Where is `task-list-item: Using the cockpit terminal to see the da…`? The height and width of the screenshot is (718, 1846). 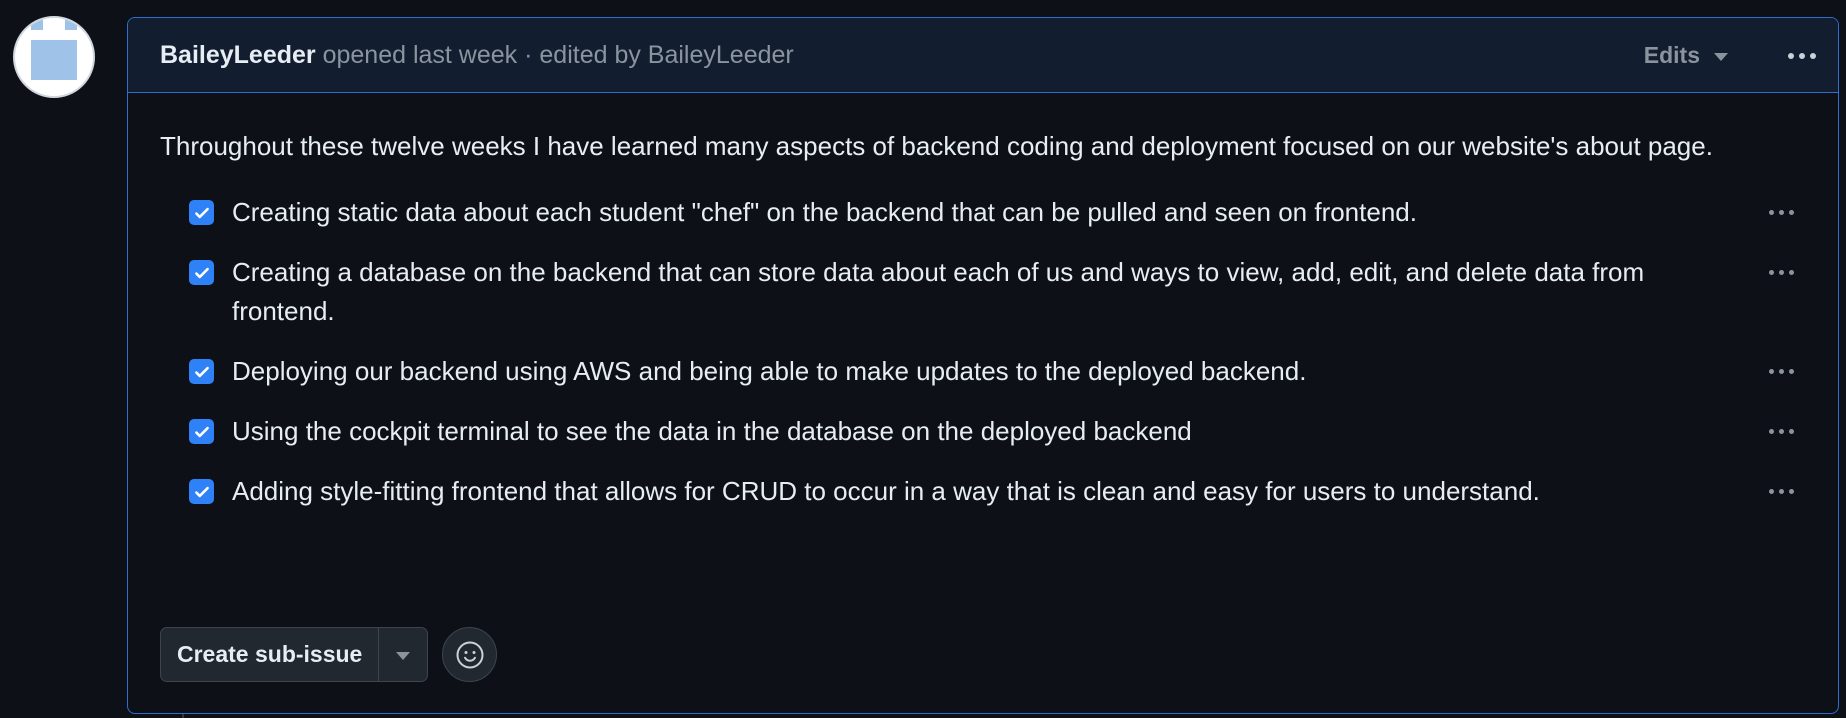 task-list-item: Using the cockpit terminal to see the da… is located at coordinates (983, 431).